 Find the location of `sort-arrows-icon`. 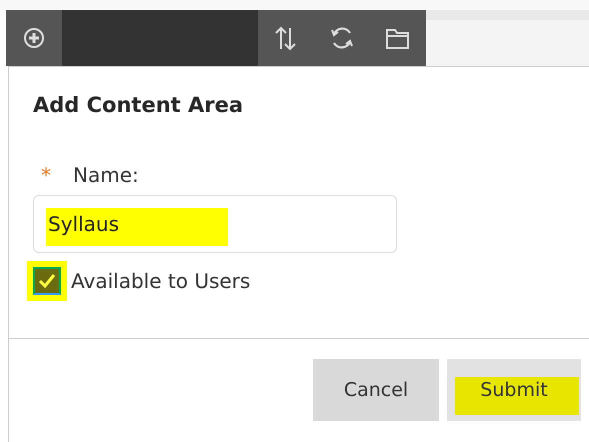

sort-arrows-icon is located at coordinates (286, 38).